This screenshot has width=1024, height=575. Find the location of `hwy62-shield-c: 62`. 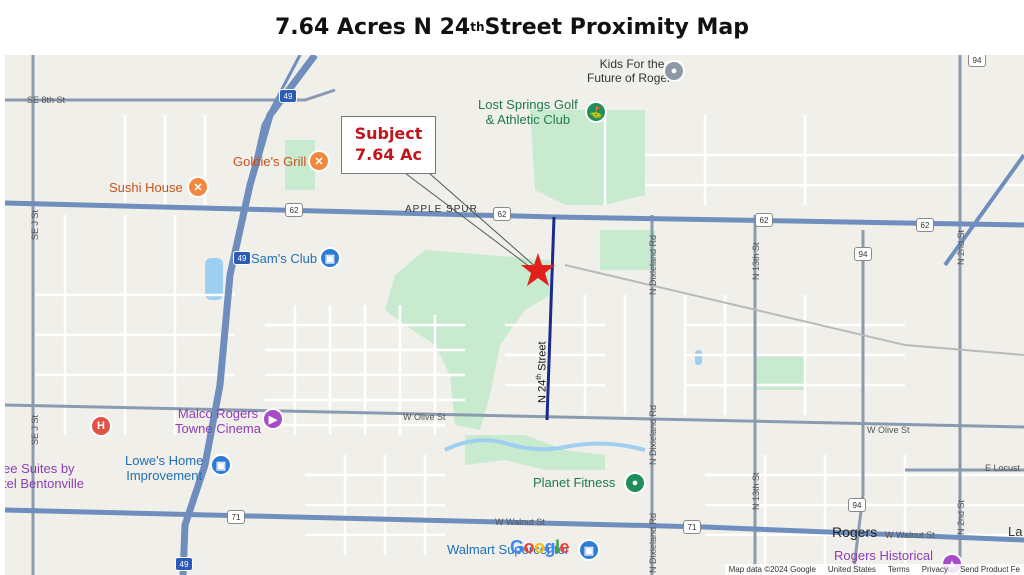

hwy62-shield-c: 62 is located at coordinates (764, 220).